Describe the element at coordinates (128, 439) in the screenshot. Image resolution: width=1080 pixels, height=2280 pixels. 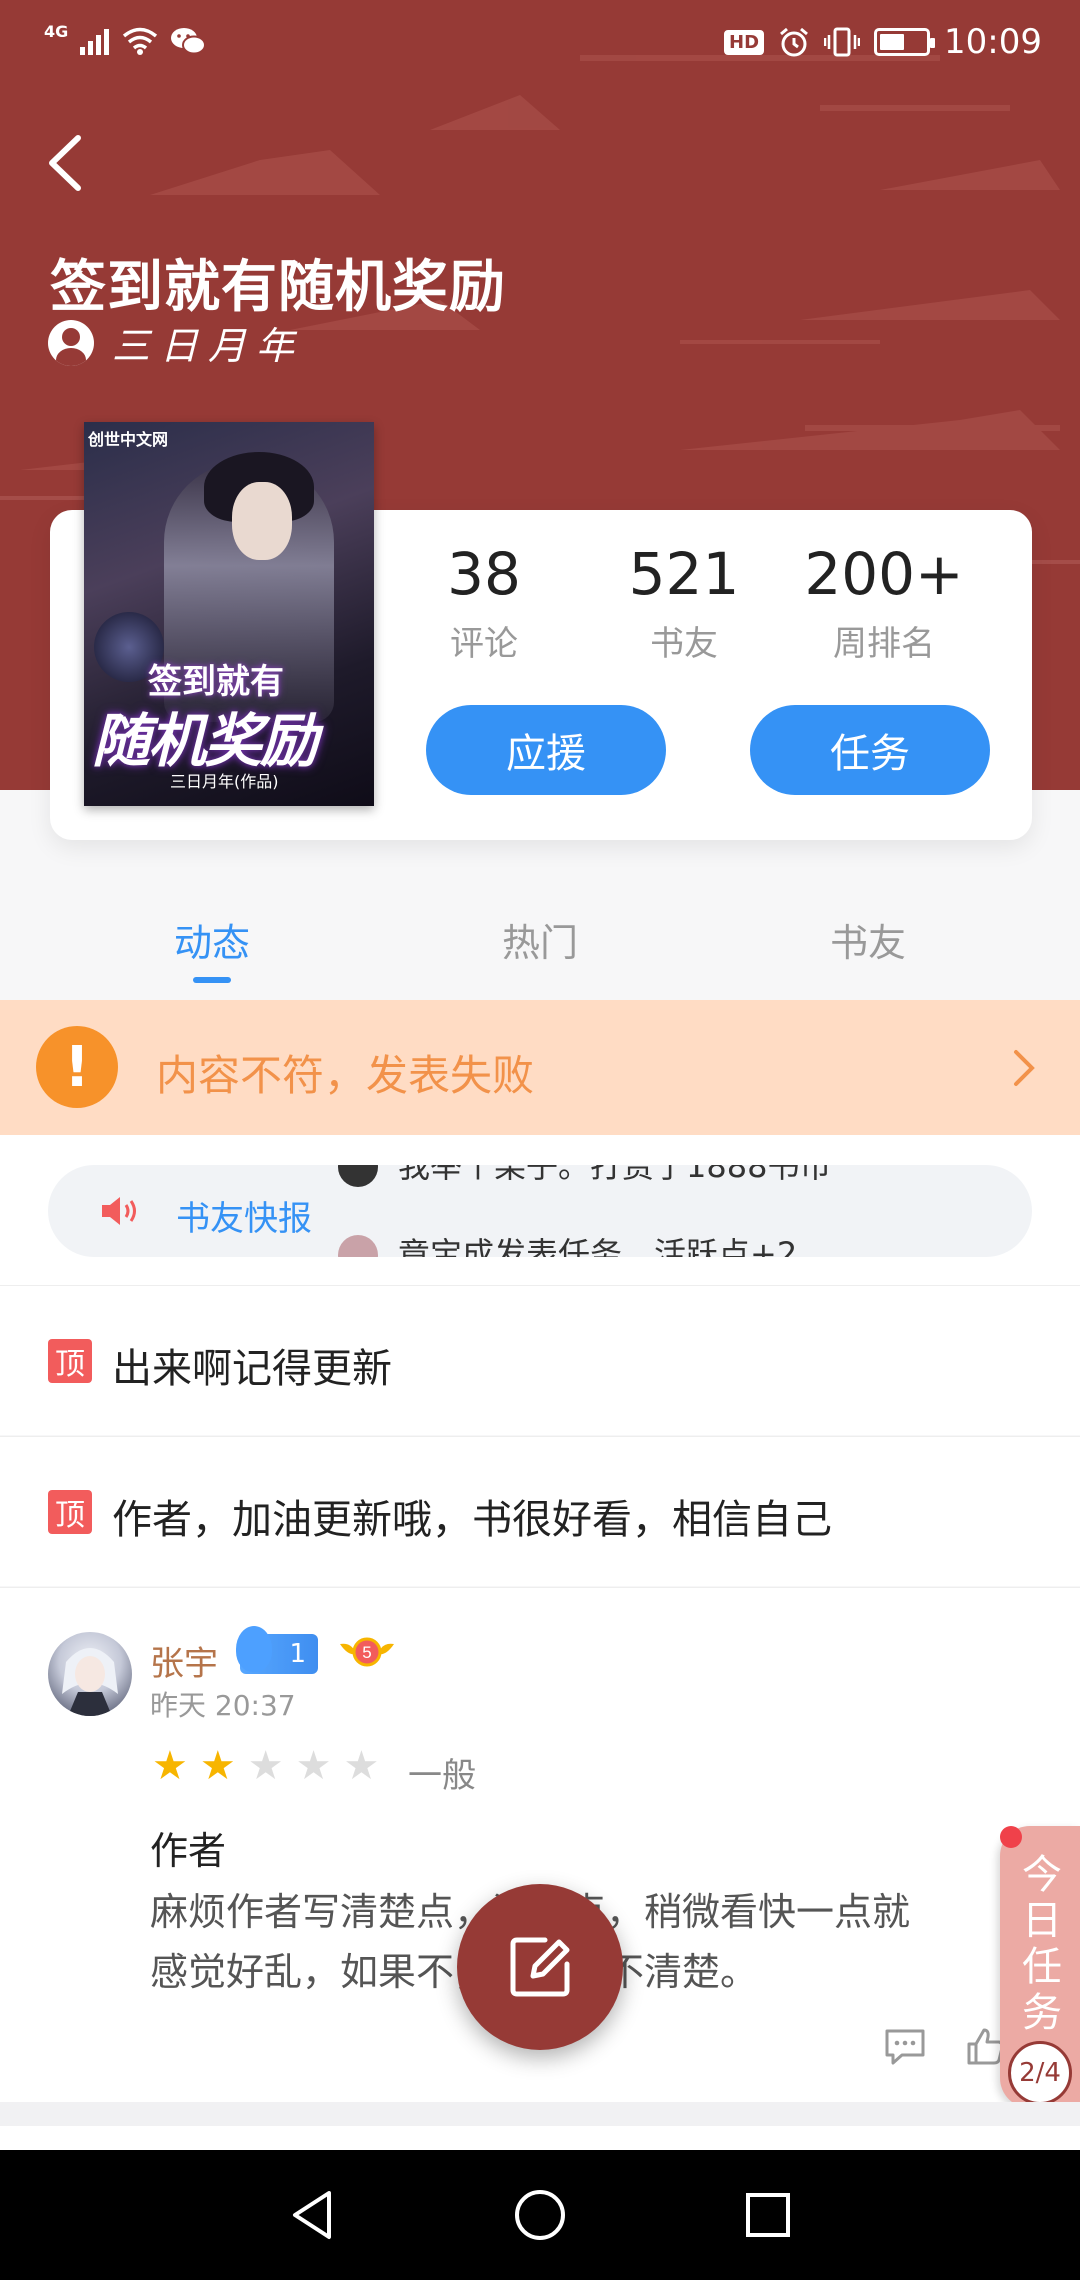
I see `cover-brand: 创世中文网` at that location.